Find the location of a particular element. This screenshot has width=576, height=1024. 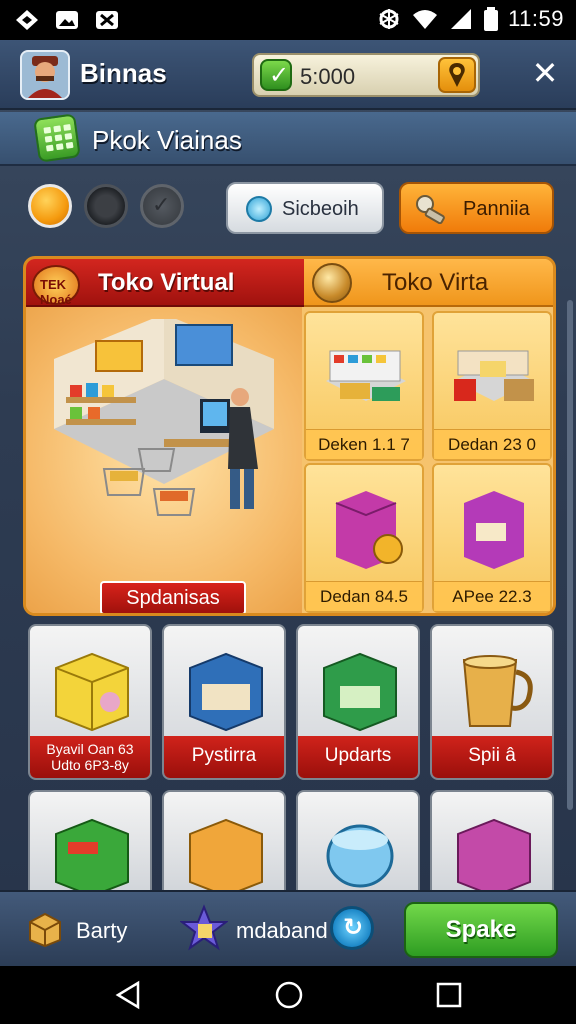

product-card: Pystirra is located at coordinates (224, 702).